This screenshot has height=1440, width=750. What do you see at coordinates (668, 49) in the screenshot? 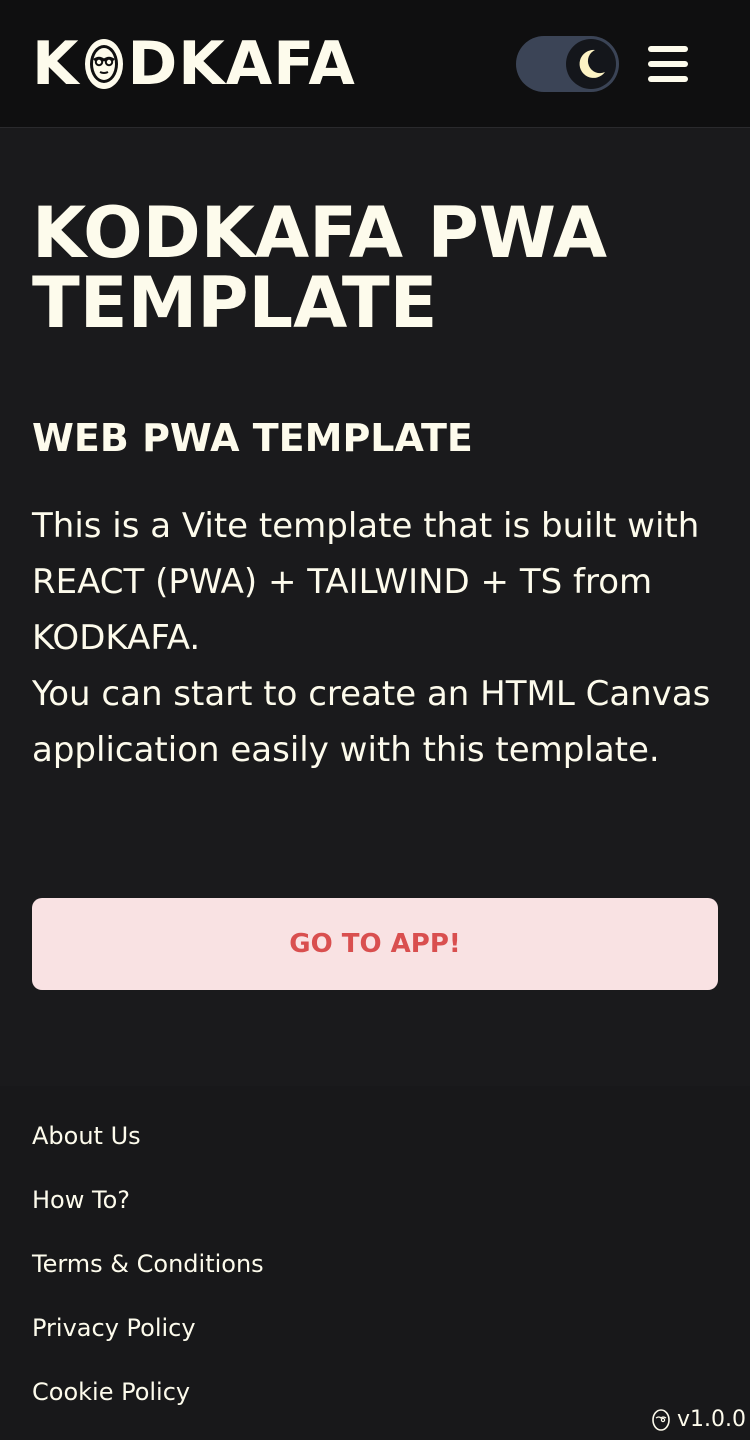
I see `hamburger-menu-icon` at bounding box center [668, 49].